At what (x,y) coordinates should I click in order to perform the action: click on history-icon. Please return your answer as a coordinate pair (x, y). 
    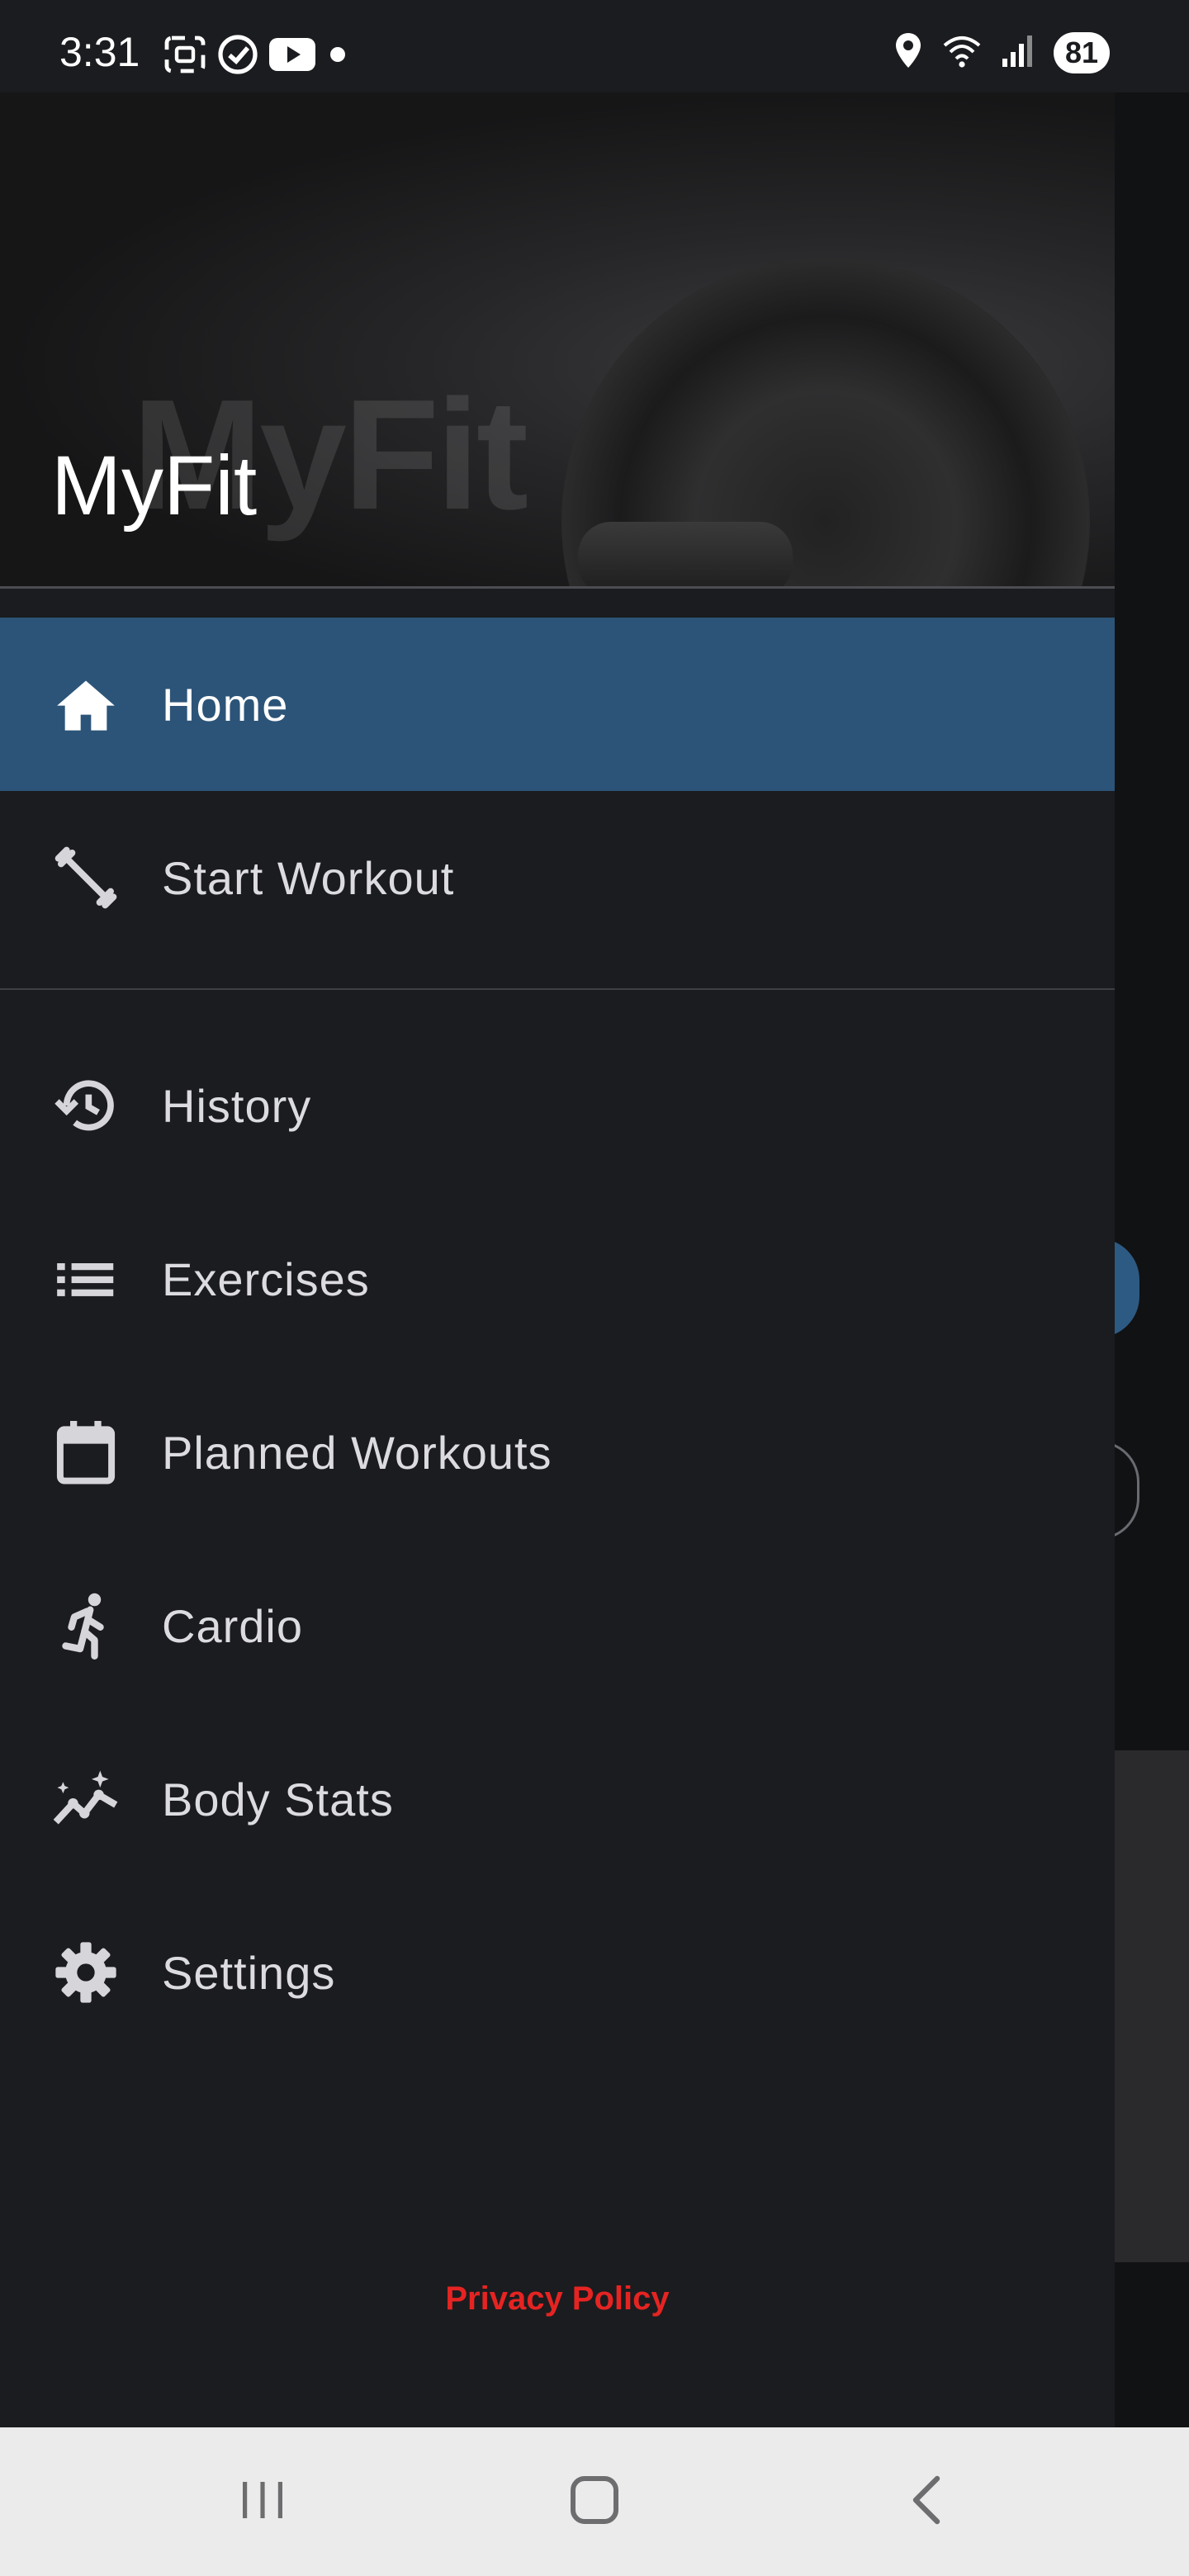
    Looking at the image, I should click on (86, 1105).